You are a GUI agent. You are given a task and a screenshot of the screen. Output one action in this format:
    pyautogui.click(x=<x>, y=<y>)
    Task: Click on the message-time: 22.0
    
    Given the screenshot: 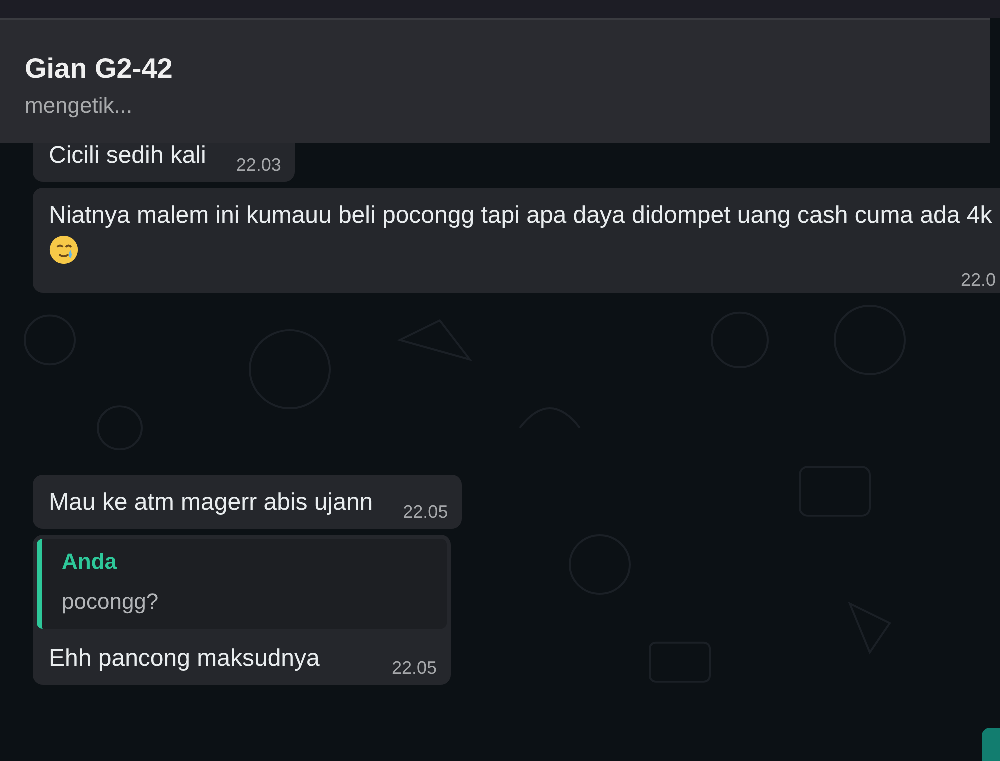 What is the action you would take?
    pyautogui.click(x=978, y=280)
    